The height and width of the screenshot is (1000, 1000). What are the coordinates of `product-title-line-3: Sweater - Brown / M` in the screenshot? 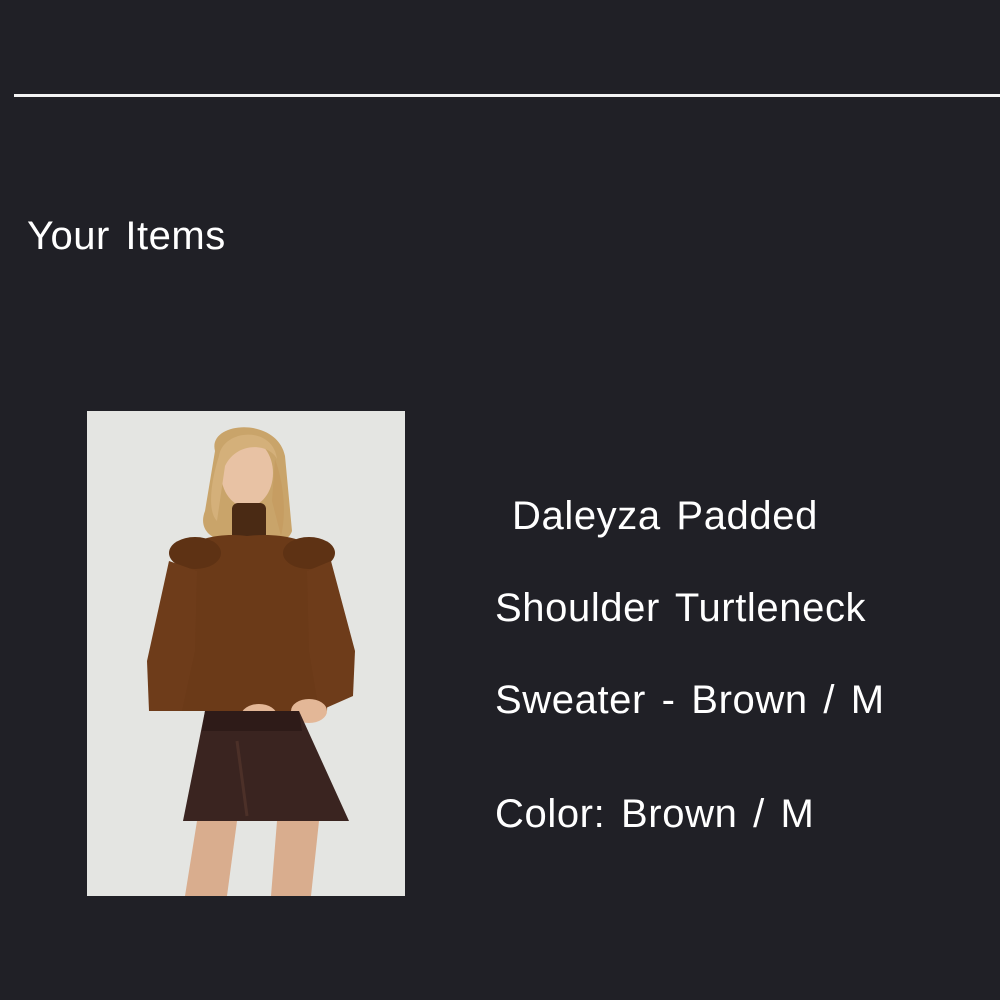 It's located at (690, 700).